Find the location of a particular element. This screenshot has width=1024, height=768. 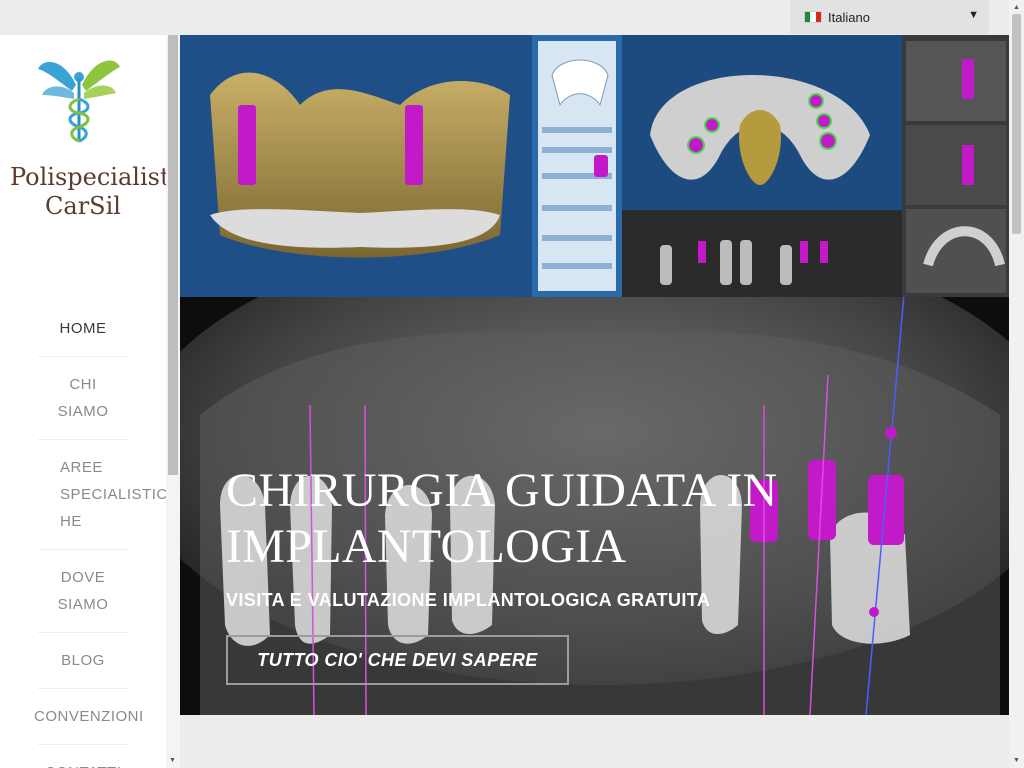

caduceus-logo is located at coordinates (79, 101).